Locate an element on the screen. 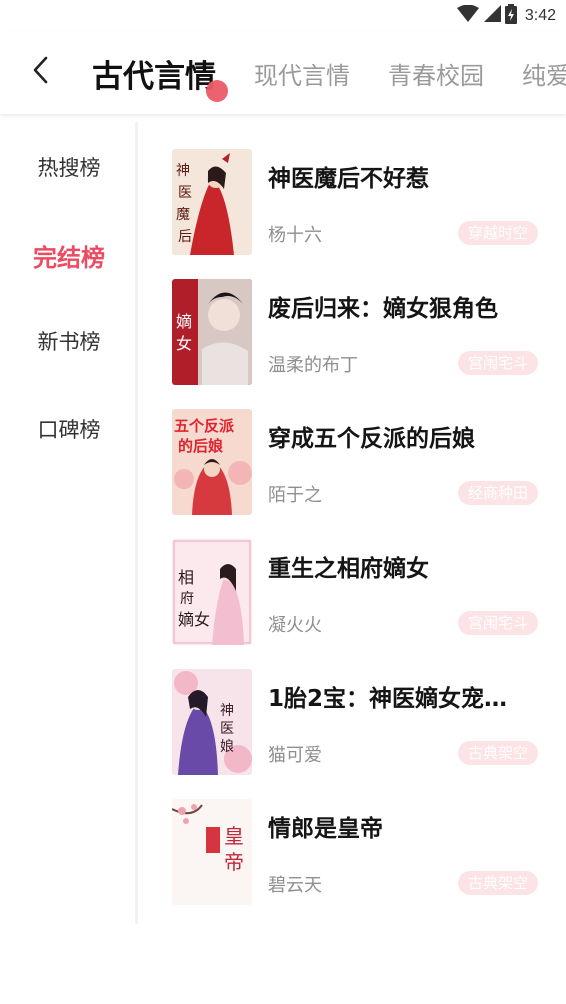 This screenshot has height=1004, width=566. back-button is located at coordinates (40, 72).